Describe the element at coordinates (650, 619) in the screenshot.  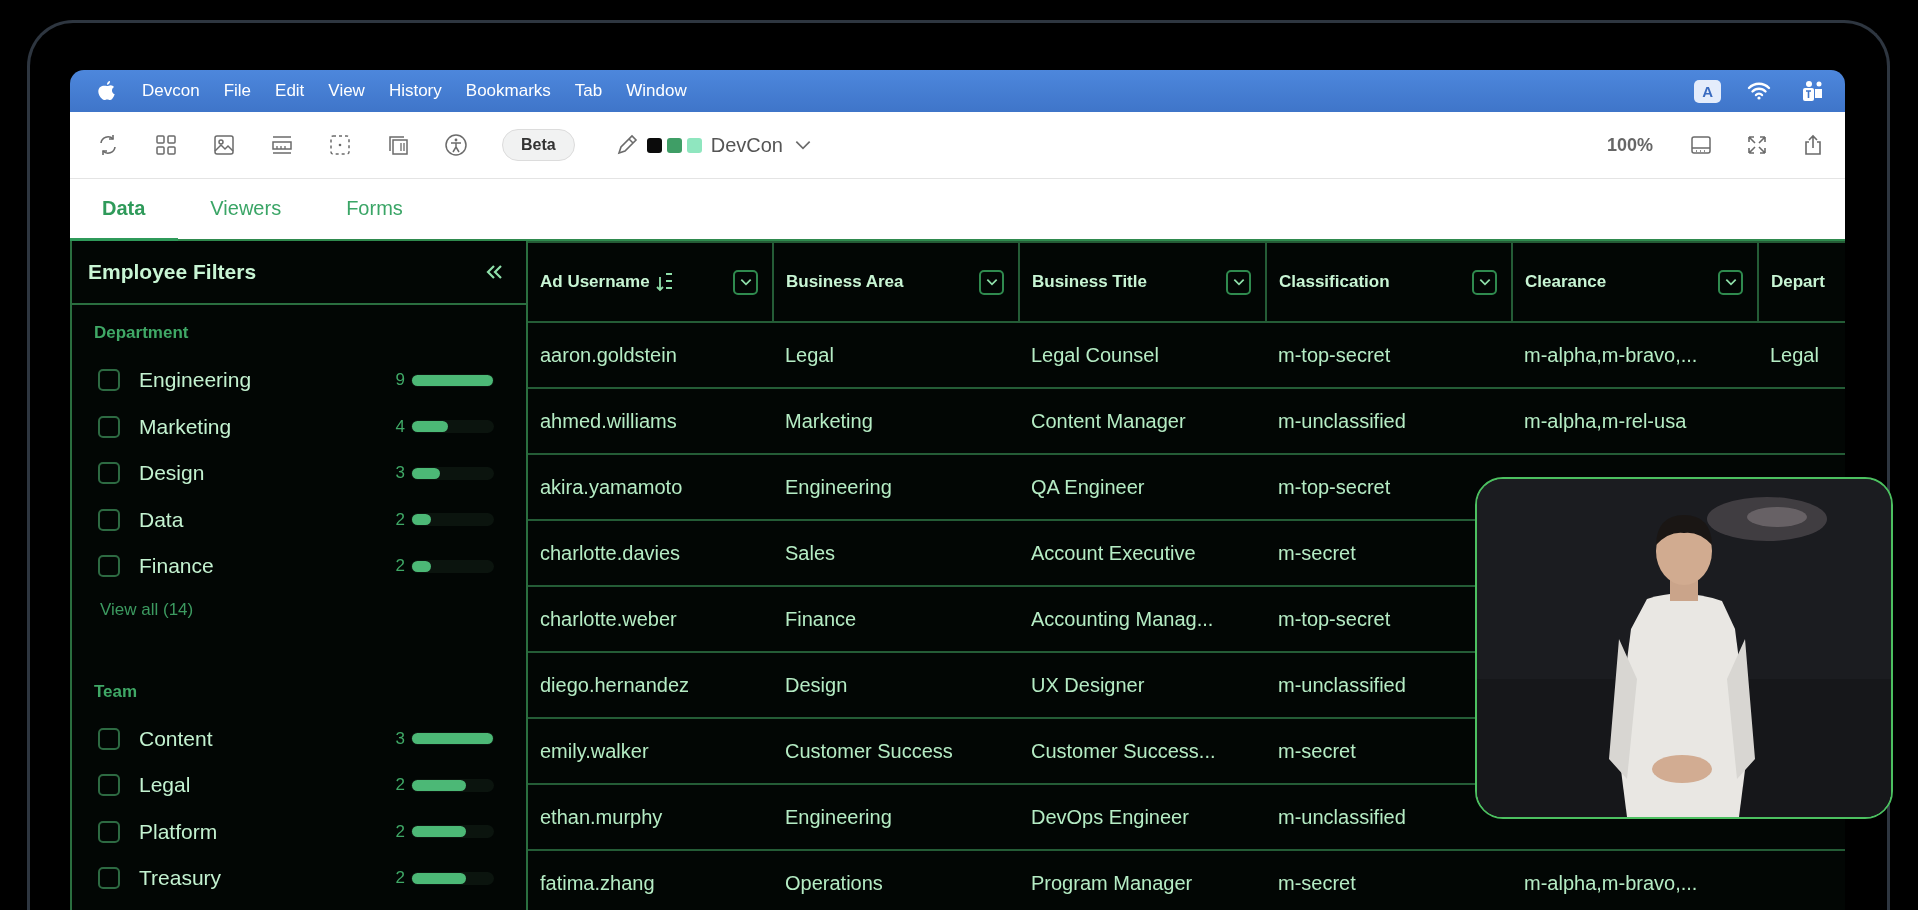
I see `table-cell: charlotte.weber` at that location.